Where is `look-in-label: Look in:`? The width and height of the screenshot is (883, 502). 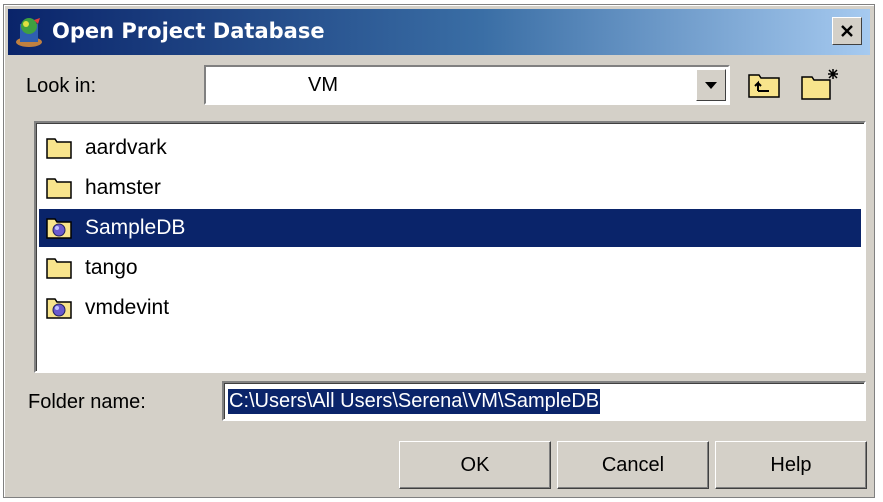
look-in-label: Look in: is located at coordinates (61, 86).